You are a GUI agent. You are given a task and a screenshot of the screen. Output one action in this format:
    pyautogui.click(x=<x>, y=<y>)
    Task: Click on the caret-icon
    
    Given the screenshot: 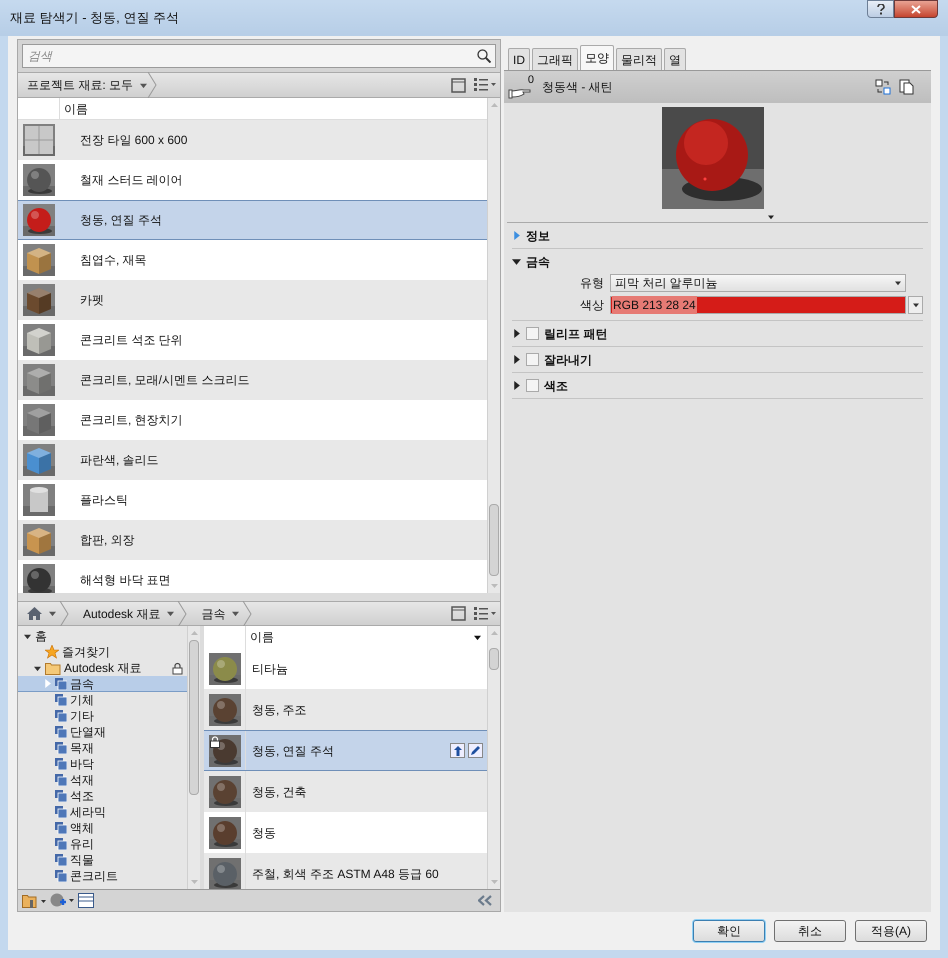 What is the action you would take?
    pyautogui.click(x=236, y=613)
    